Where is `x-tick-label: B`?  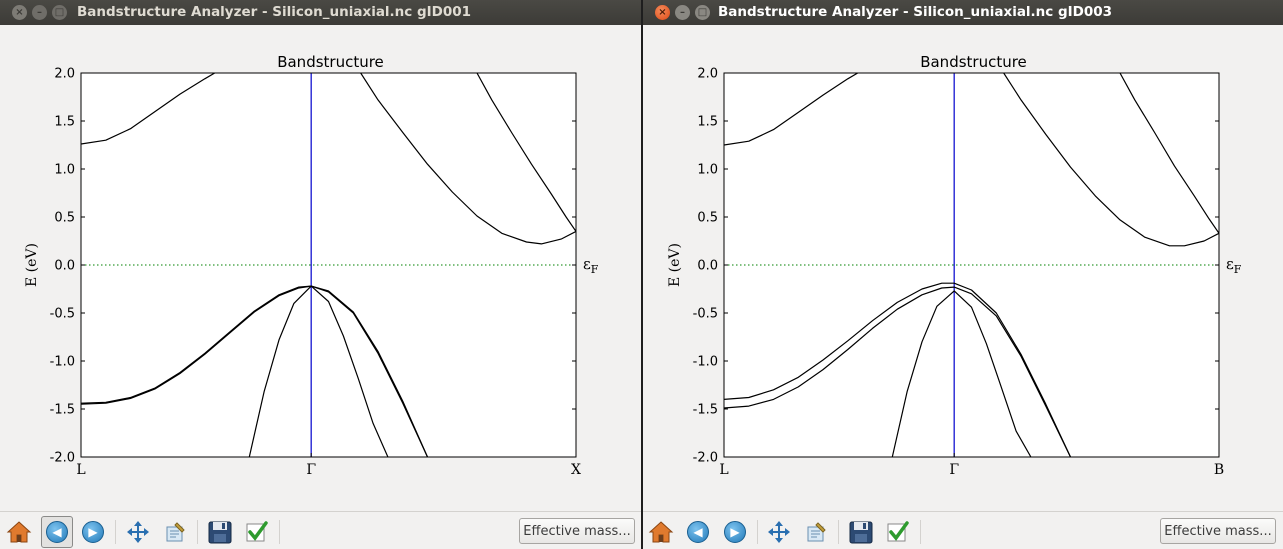
x-tick-label: B is located at coordinates (1219, 470).